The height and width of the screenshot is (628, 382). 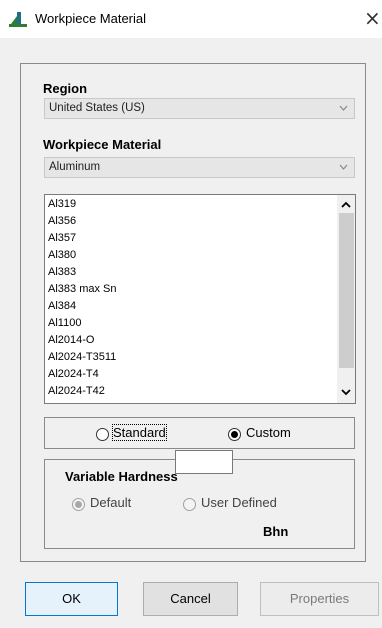 I want to click on material-label: Workpiece Material, so click(x=102, y=144).